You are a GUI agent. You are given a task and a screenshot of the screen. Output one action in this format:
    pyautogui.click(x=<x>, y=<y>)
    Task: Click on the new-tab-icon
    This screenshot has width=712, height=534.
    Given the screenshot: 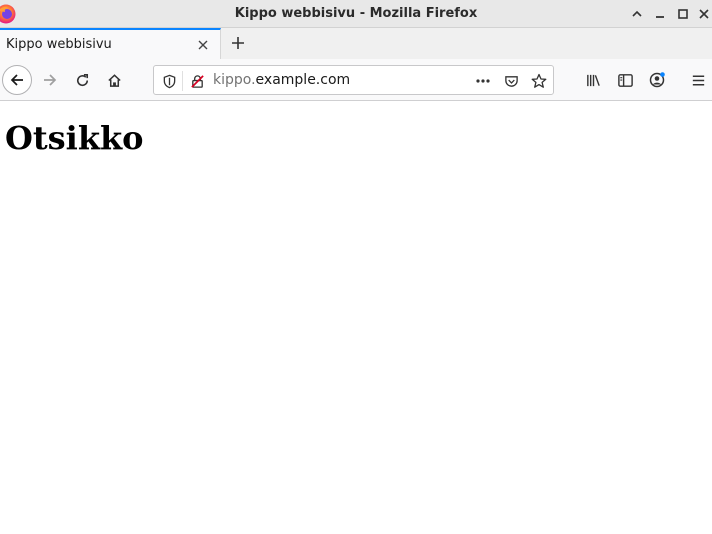 What is the action you would take?
    pyautogui.click(x=238, y=43)
    